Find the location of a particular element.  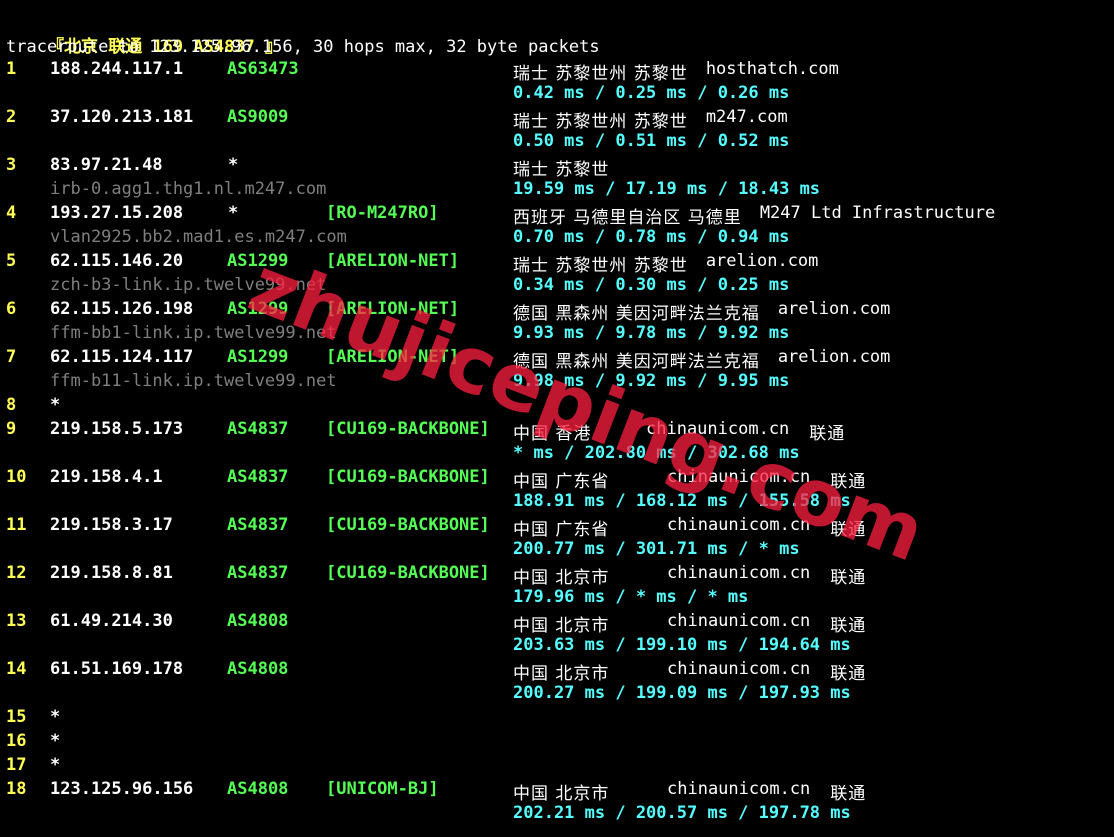

hop-location: 中国 香港 is located at coordinates (552, 434).